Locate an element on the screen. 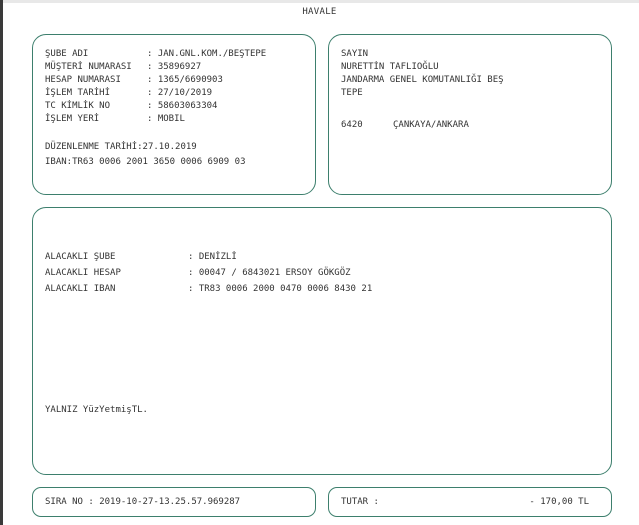  branch-label: ŞUBE ADI is located at coordinates (67, 54).